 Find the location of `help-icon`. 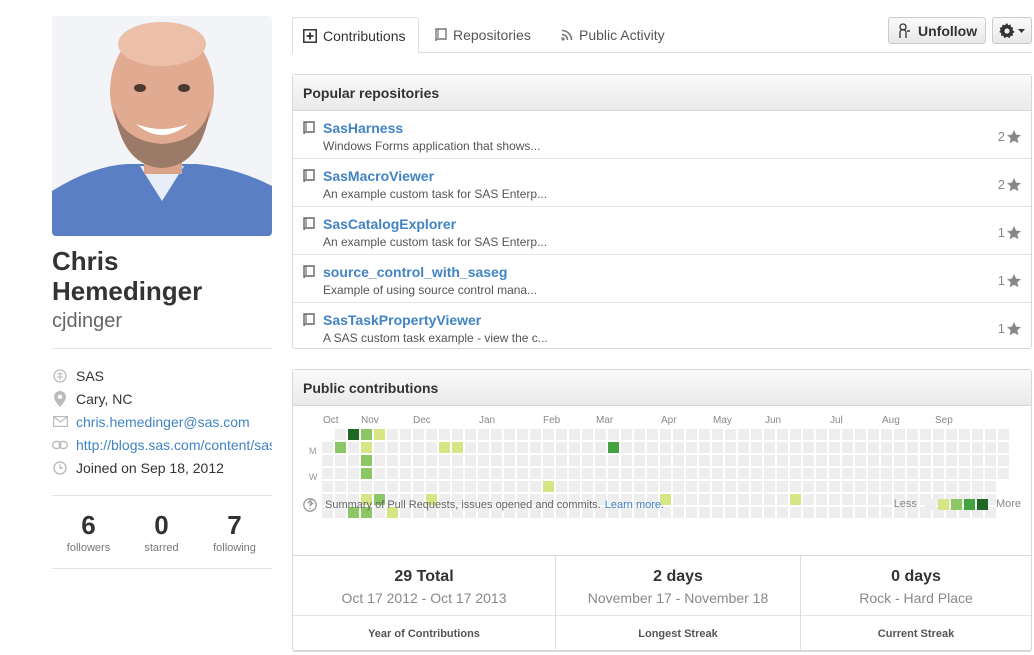

help-icon is located at coordinates (310, 505).